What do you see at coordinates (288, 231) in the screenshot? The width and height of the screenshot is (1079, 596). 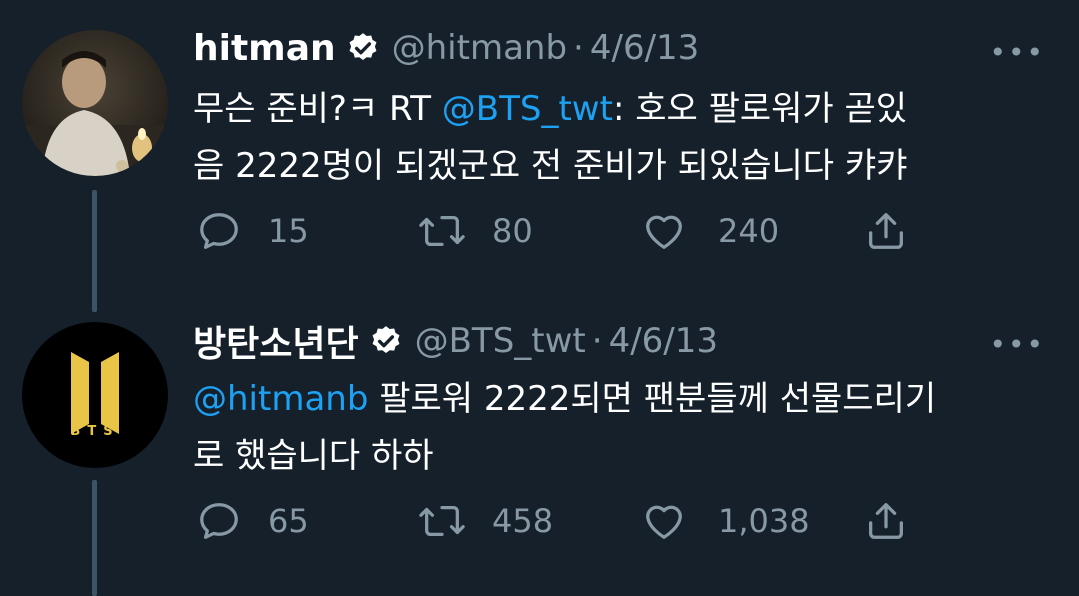 I see `reply-count: 15` at bounding box center [288, 231].